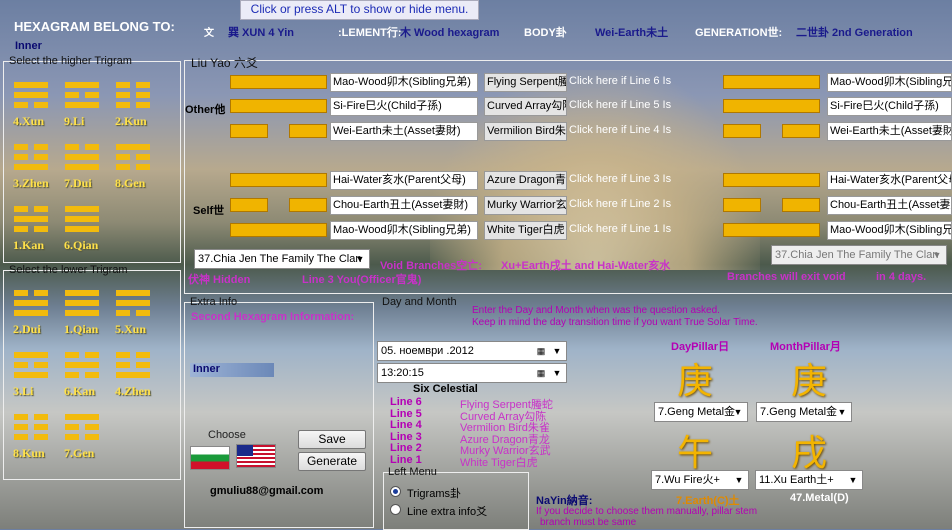 The image size is (952, 530). I want to click on calendar-icon: ▦, so click(541, 351).